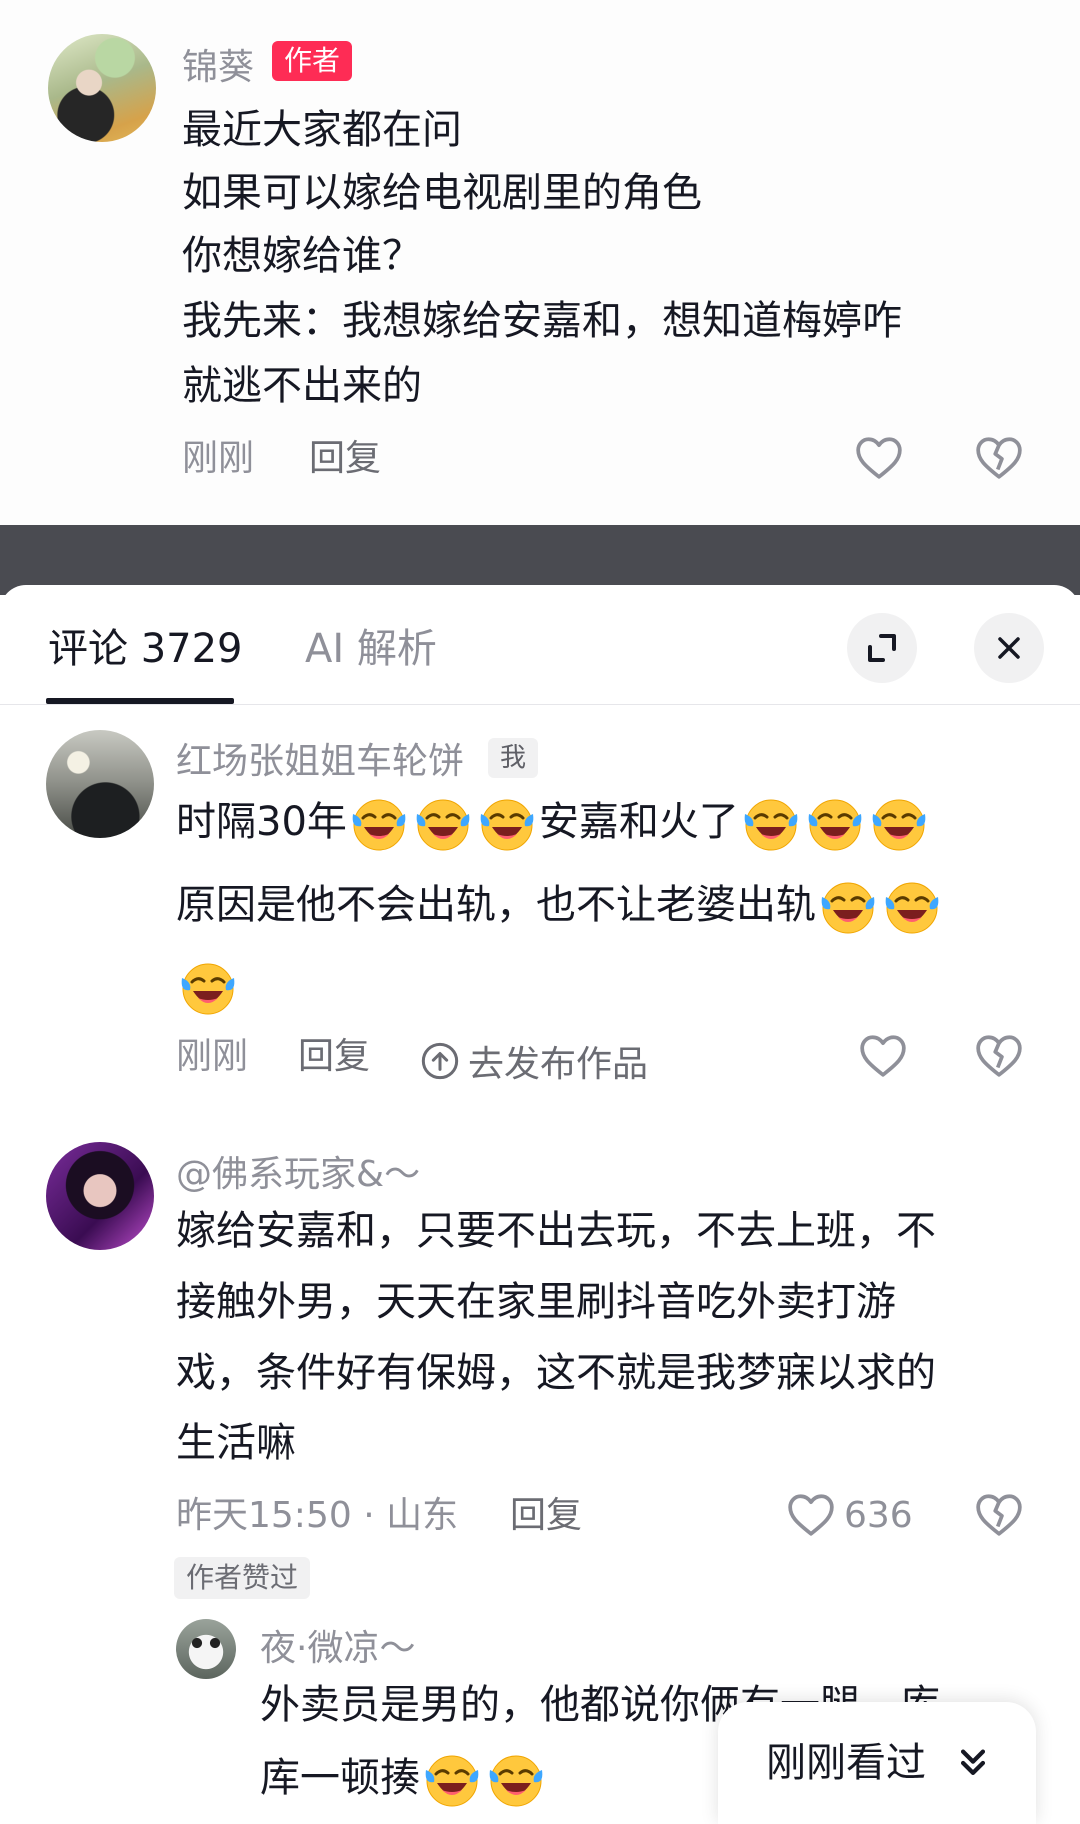 This screenshot has width=1080, height=1824. Describe the element at coordinates (298, 1171) in the screenshot. I see `comment-username: @佛系玩家&～` at that location.